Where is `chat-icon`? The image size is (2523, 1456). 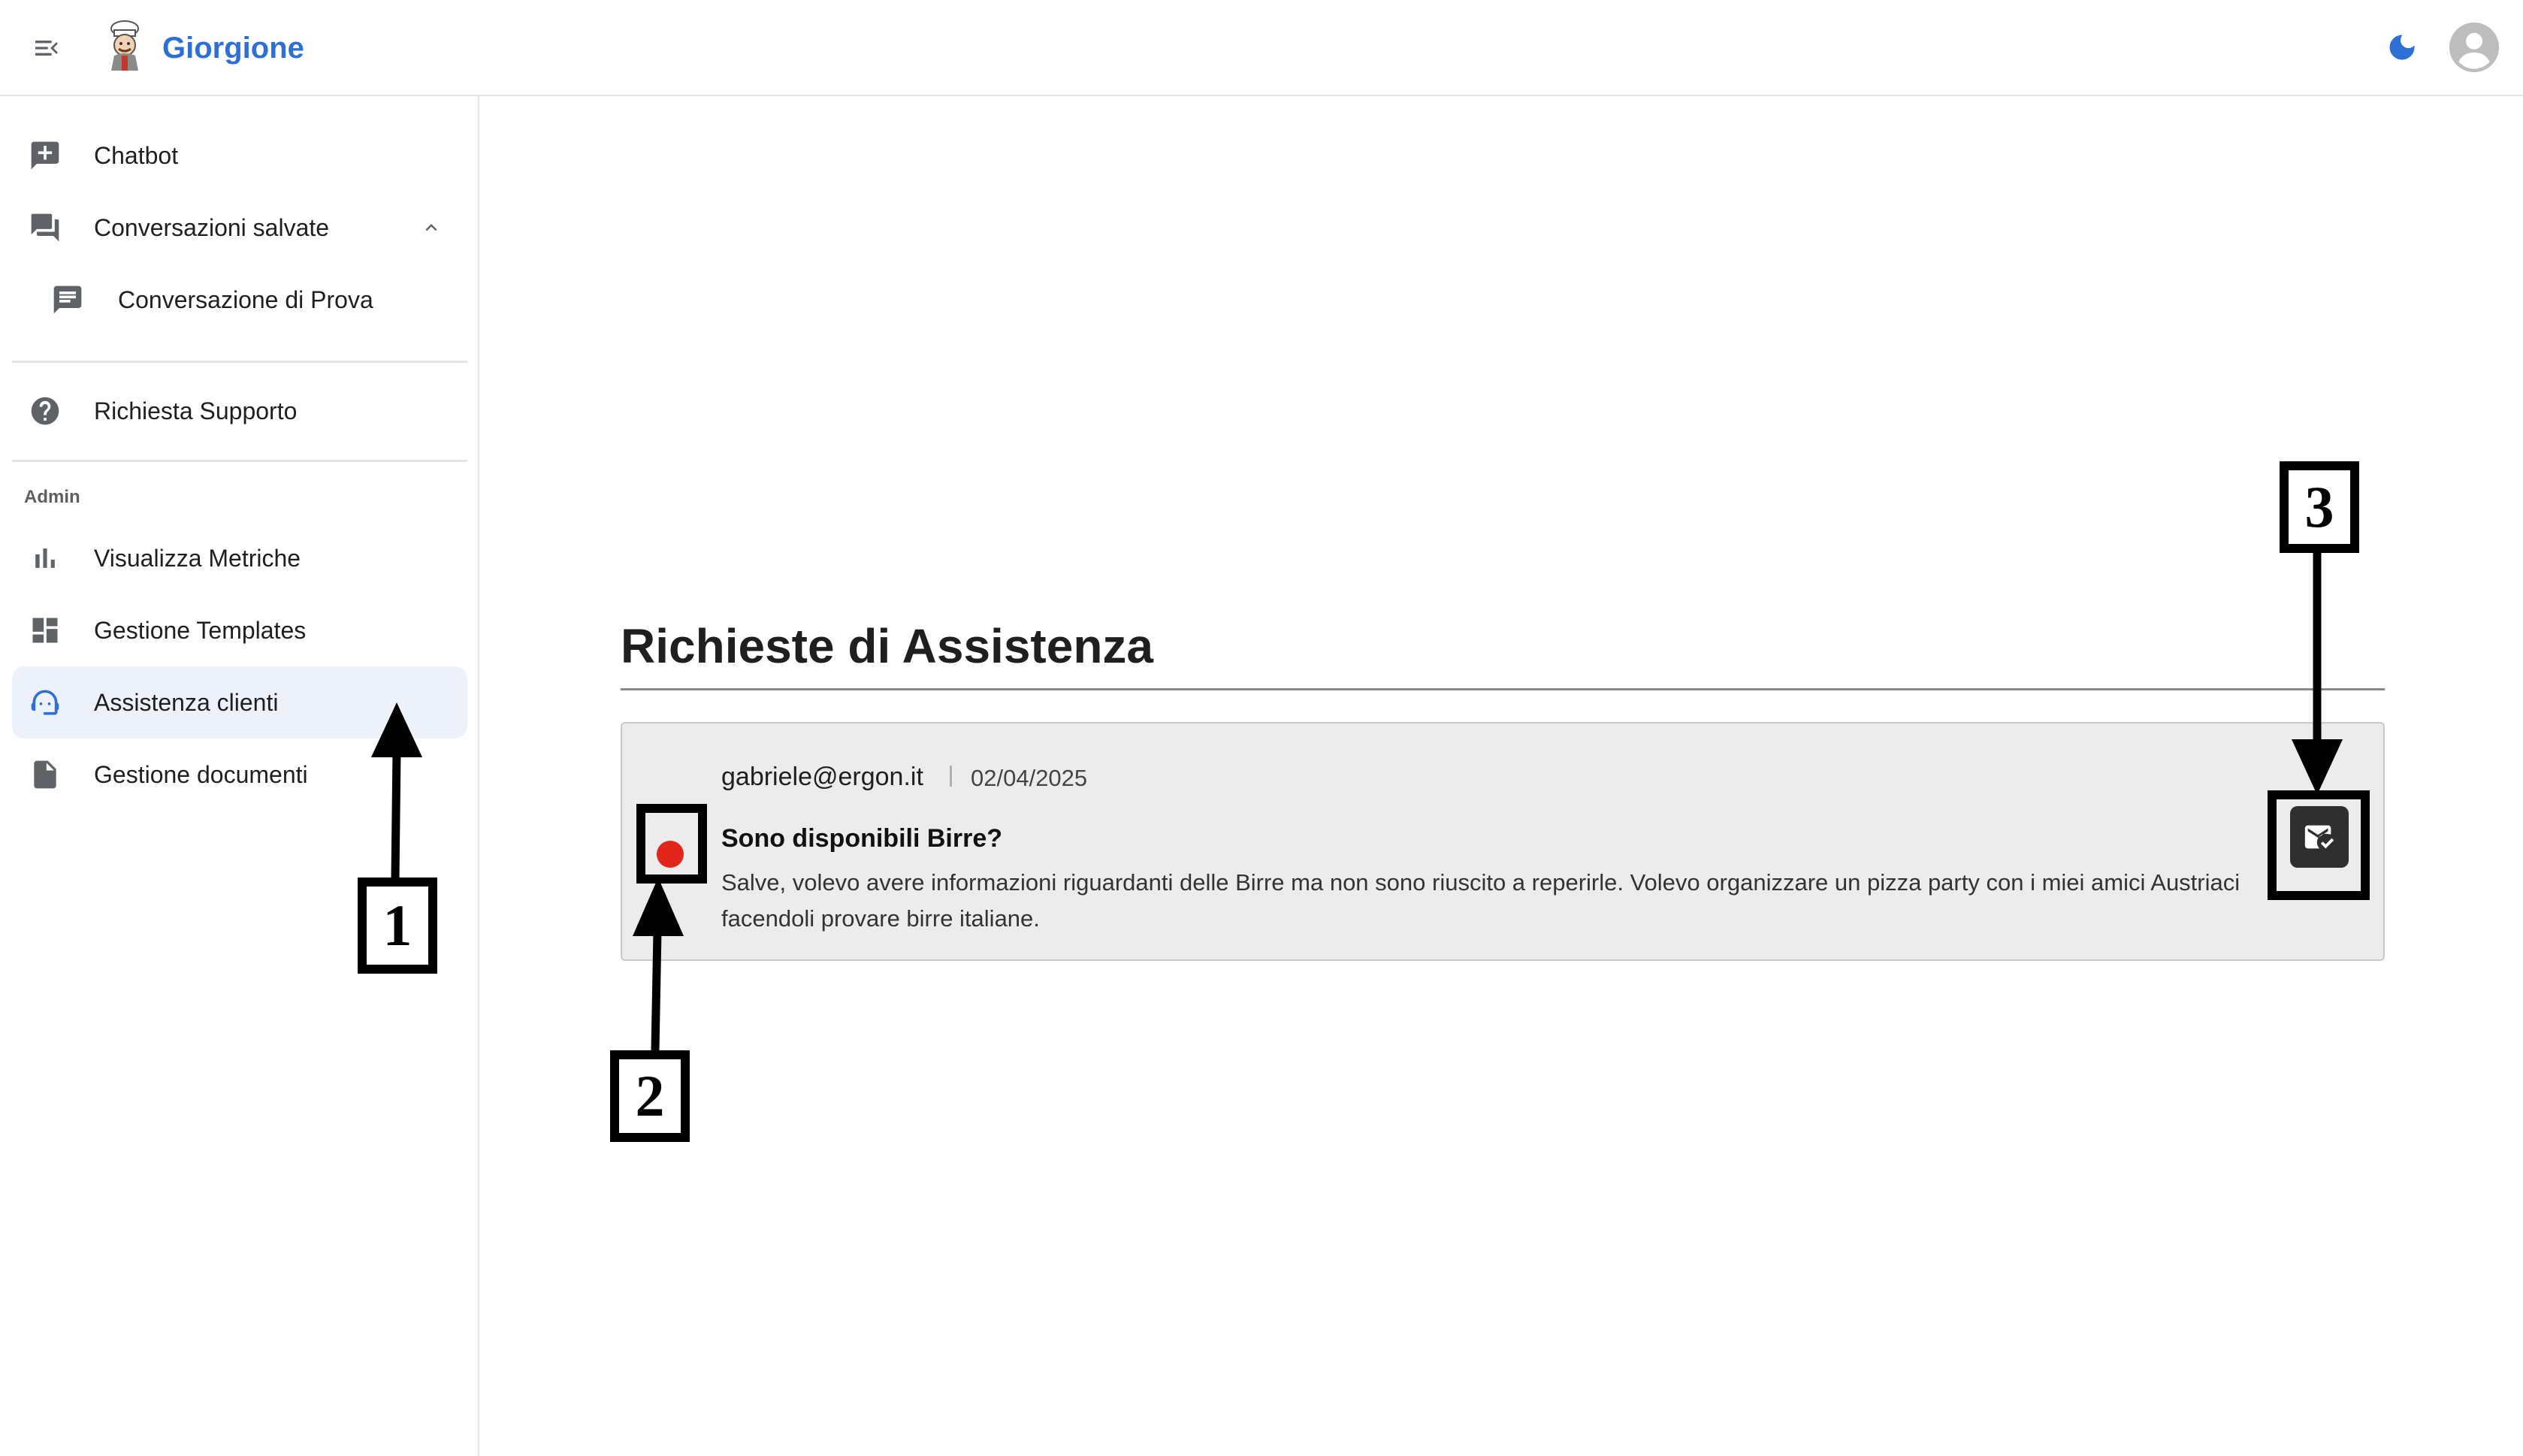
chat-icon is located at coordinates (68, 299).